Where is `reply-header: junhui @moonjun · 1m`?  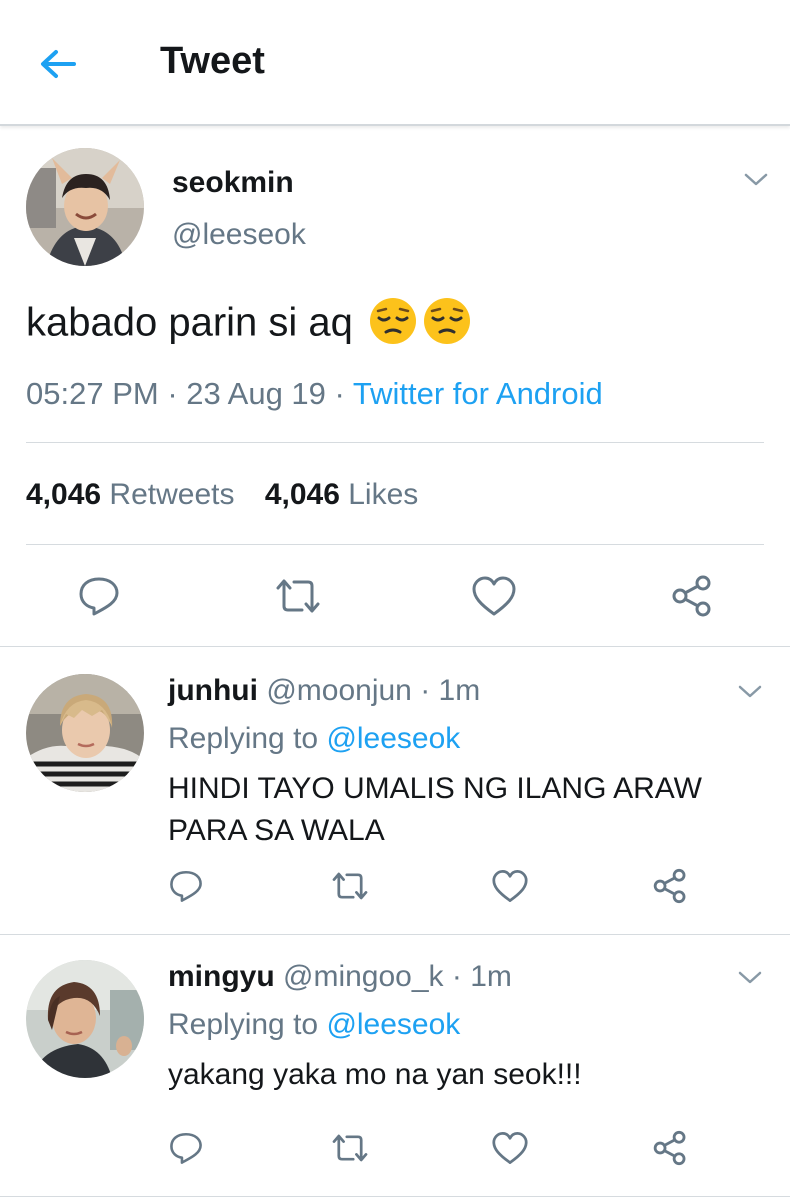 reply-header: junhui @moonjun · 1m is located at coordinates (324, 691).